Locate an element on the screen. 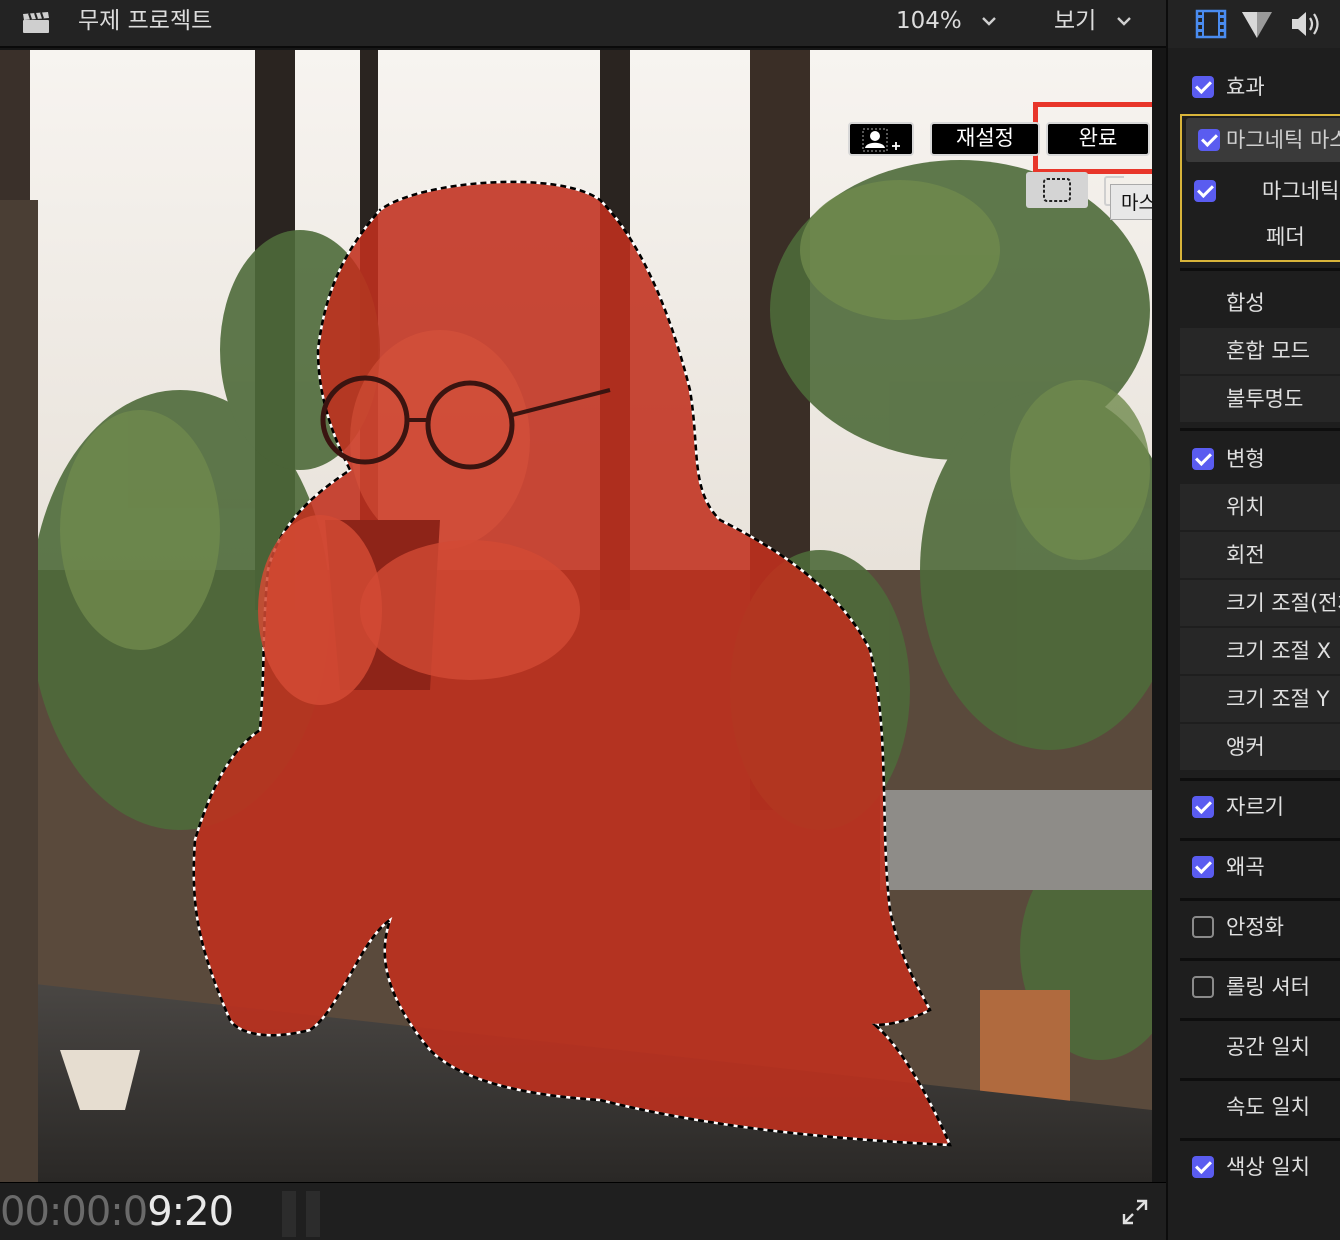 The width and height of the screenshot is (1340, 1240). color-conform-checkbox is located at coordinates (1203, 1167).